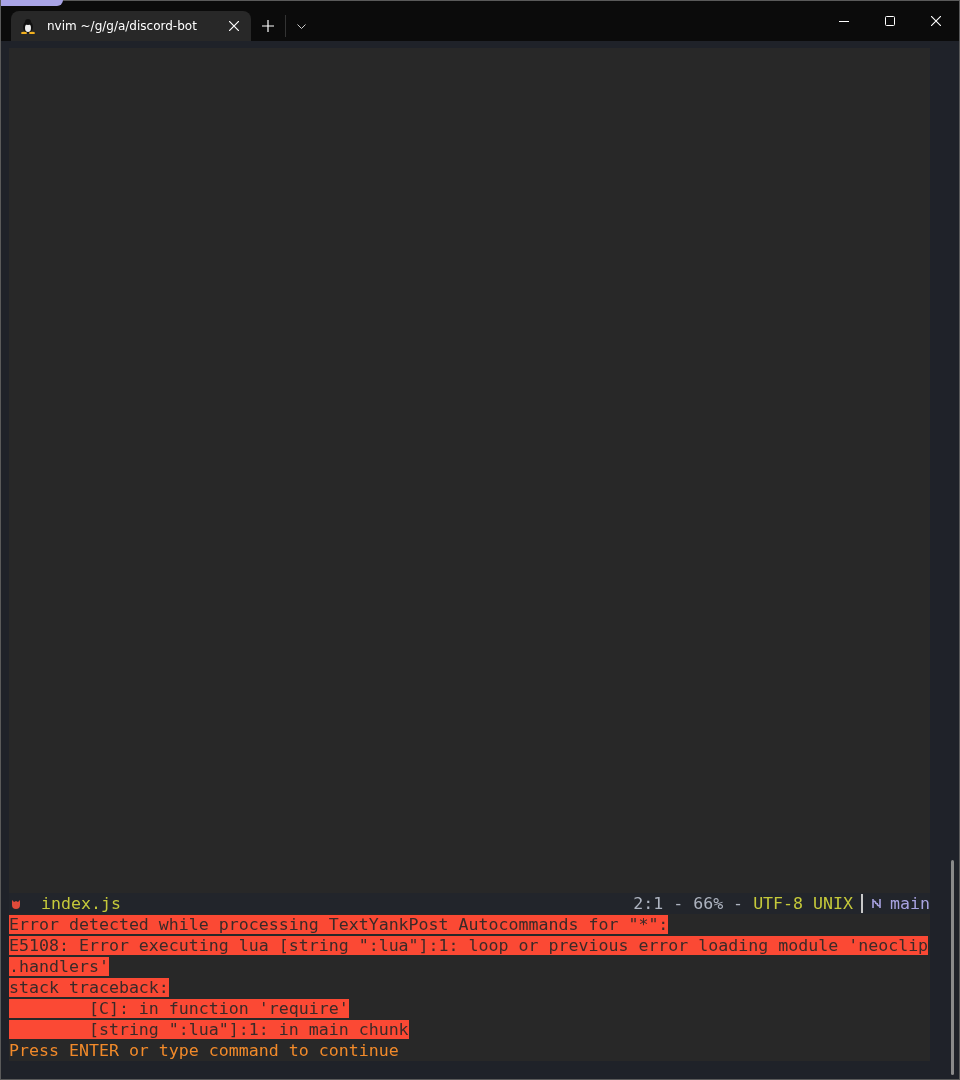 The width and height of the screenshot is (960, 1080). Describe the element at coordinates (952, 967) in the screenshot. I see `scrollbar-thumb` at that location.